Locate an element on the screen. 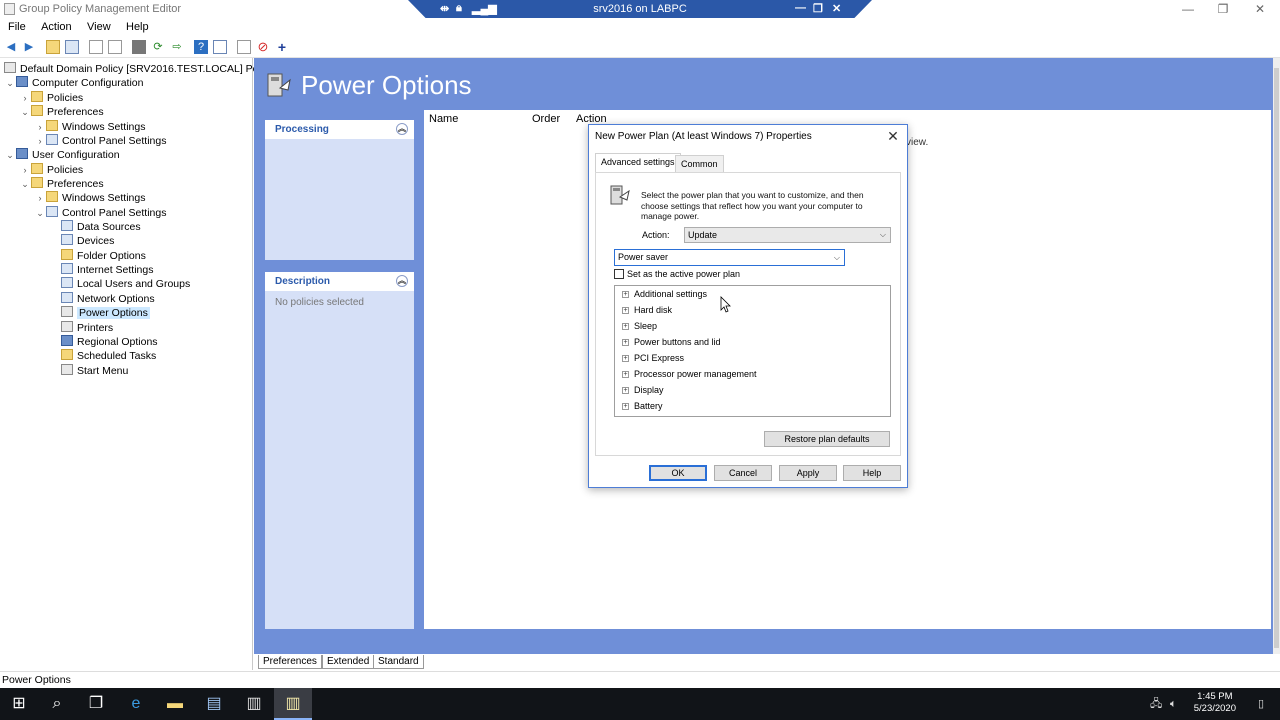  tree-uc-control-panel: ⌄ Control Panel Settings is located at coordinates (100, 213).